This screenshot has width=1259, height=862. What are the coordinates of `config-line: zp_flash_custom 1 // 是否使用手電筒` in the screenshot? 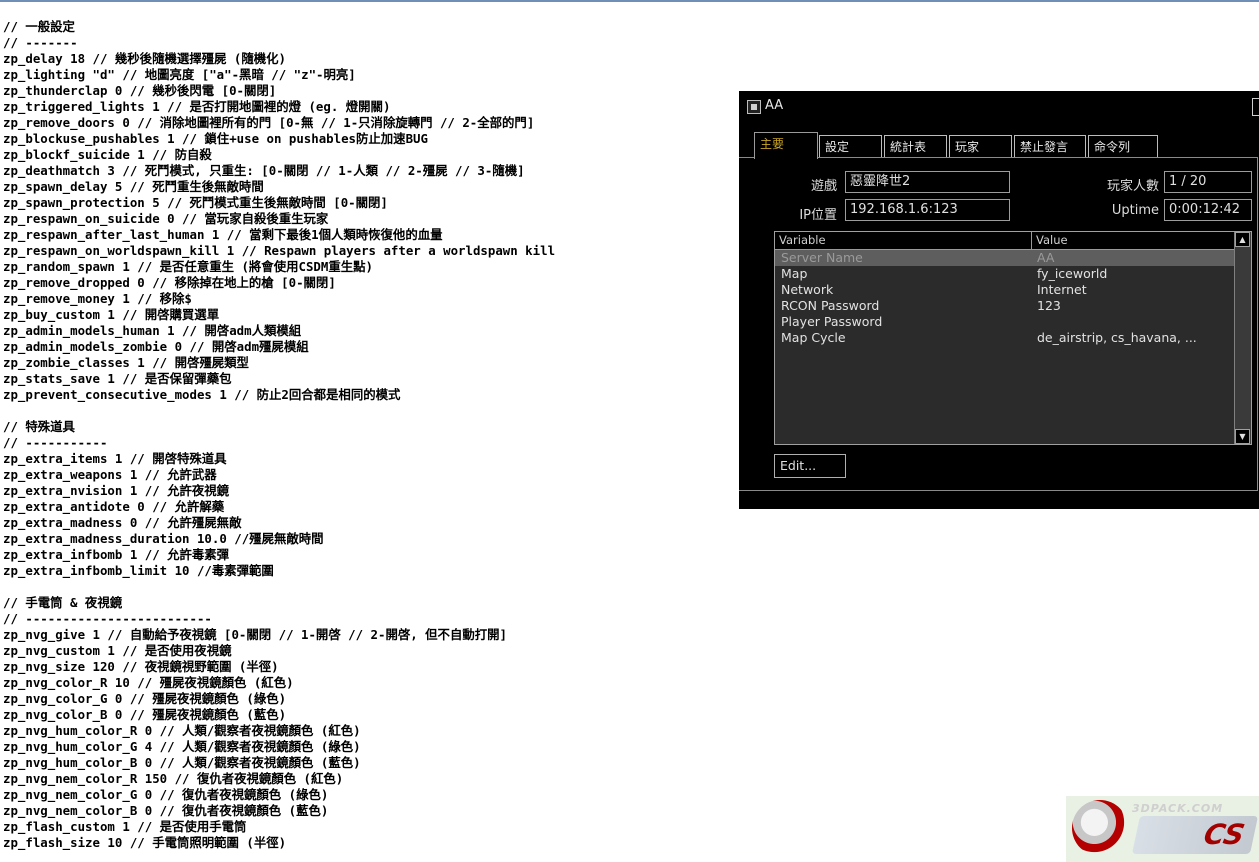 It's located at (125, 826).